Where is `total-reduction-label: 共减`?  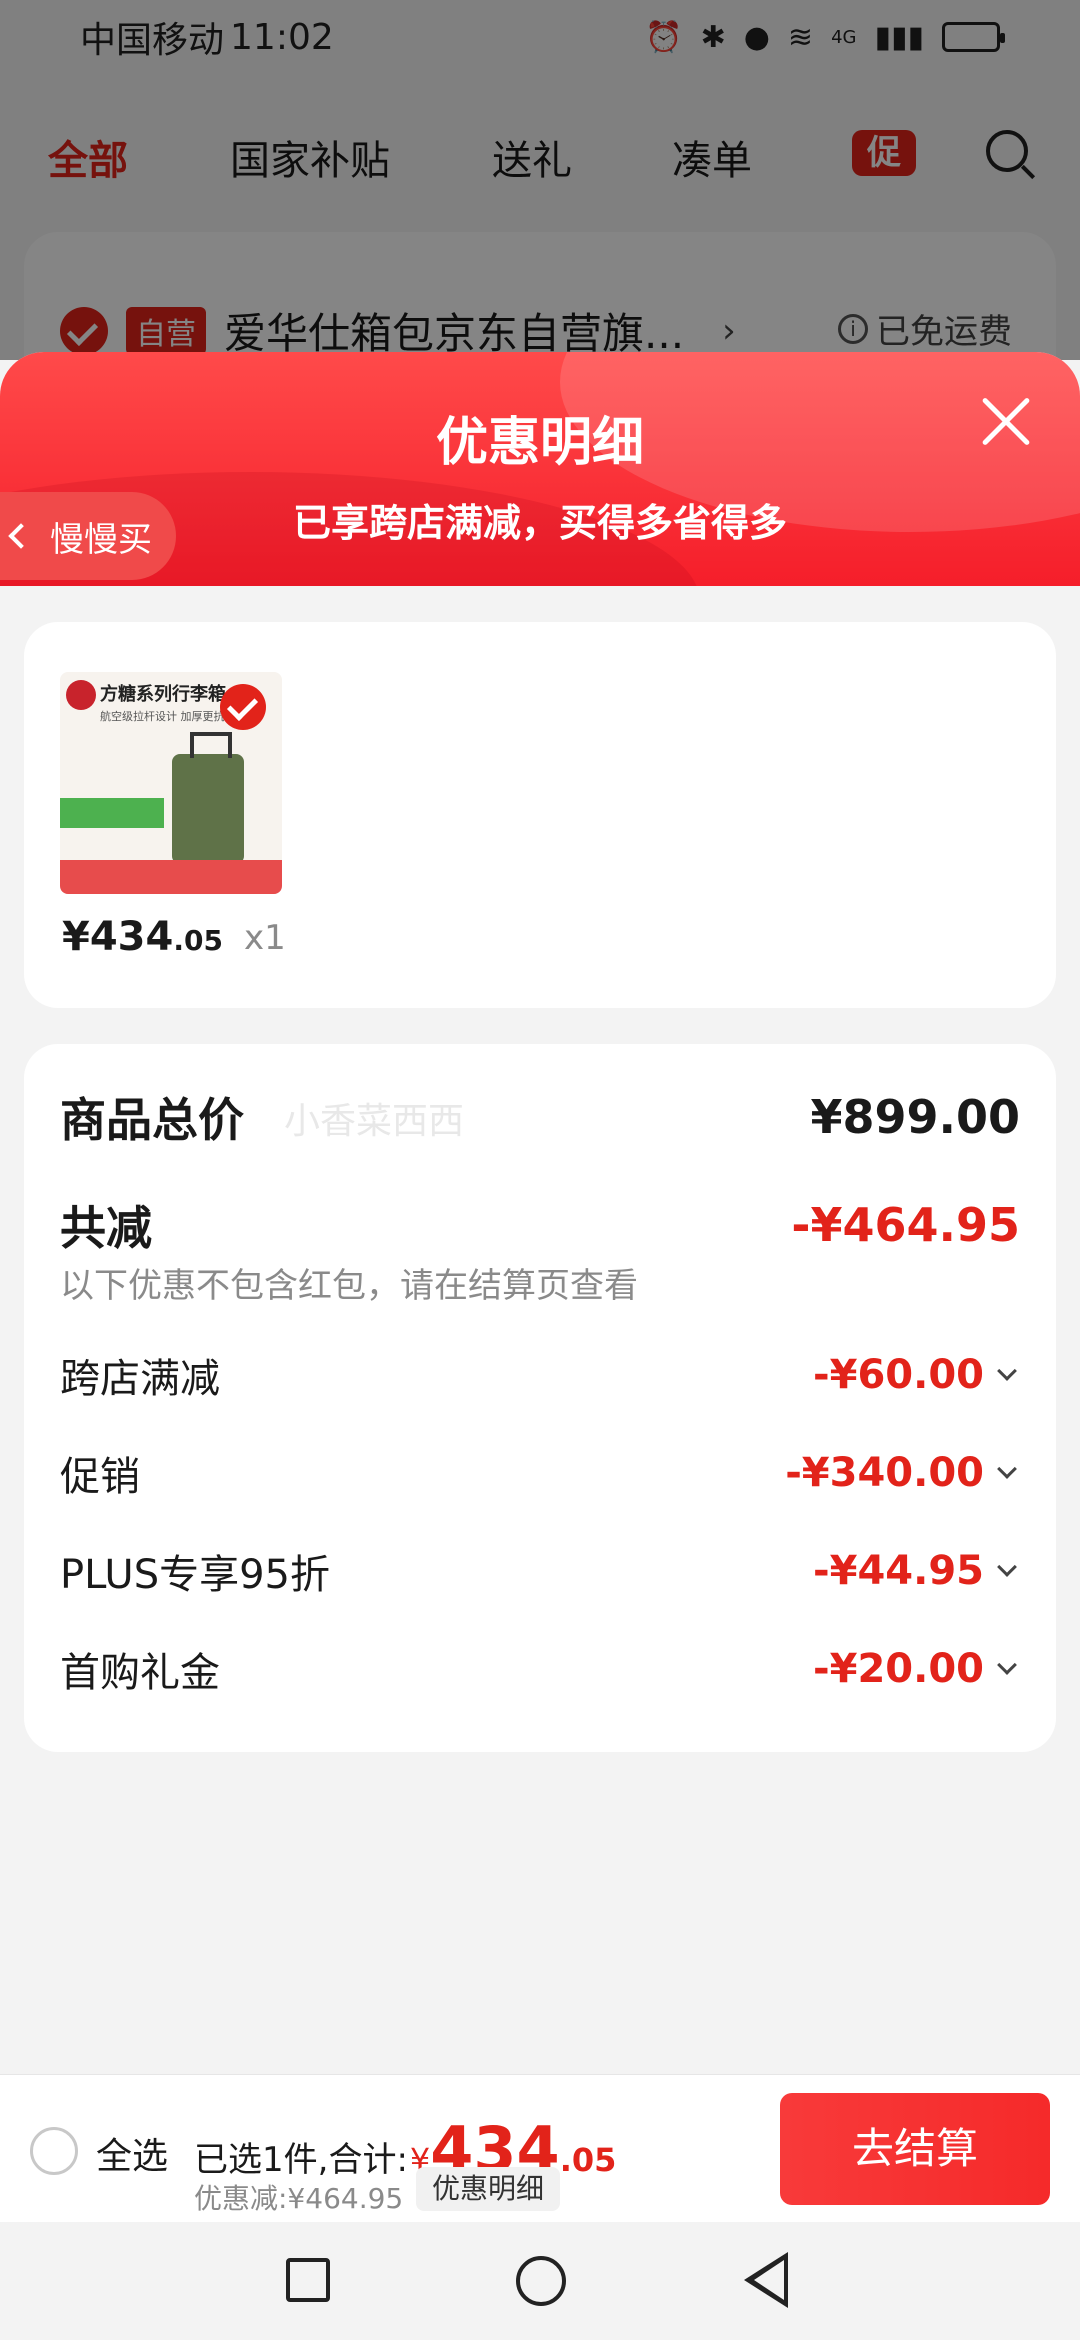 total-reduction-label: 共减 is located at coordinates (106, 1228).